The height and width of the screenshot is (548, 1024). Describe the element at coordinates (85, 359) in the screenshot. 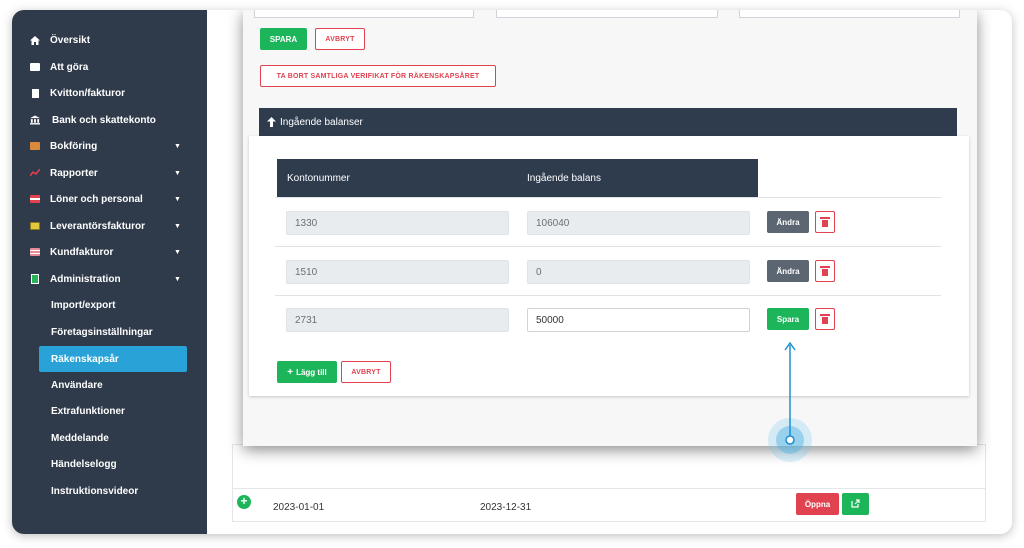

I see `sidebar-subitem-label: Räkenskapsår` at that location.